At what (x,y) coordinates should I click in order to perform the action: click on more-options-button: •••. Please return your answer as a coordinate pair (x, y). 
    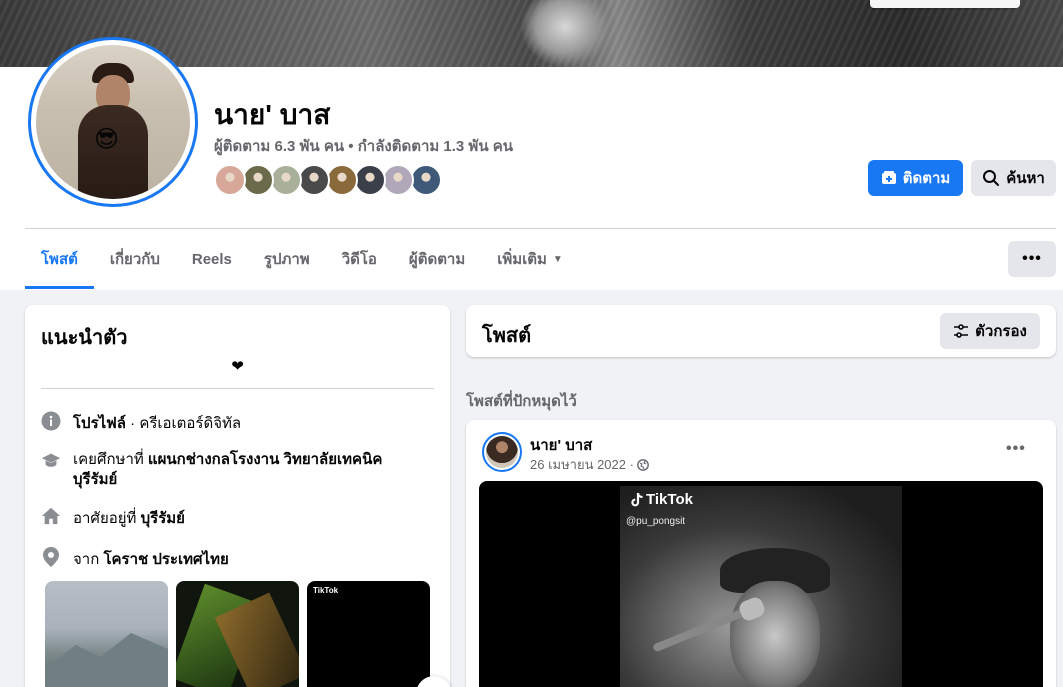
    Looking at the image, I should click on (1032, 259).